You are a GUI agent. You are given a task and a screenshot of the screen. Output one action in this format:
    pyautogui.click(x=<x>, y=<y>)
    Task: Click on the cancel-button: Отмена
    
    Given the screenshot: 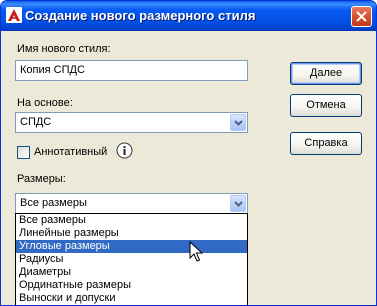 What is the action you would take?
    pyautogui.click(x=326, y=105)
    